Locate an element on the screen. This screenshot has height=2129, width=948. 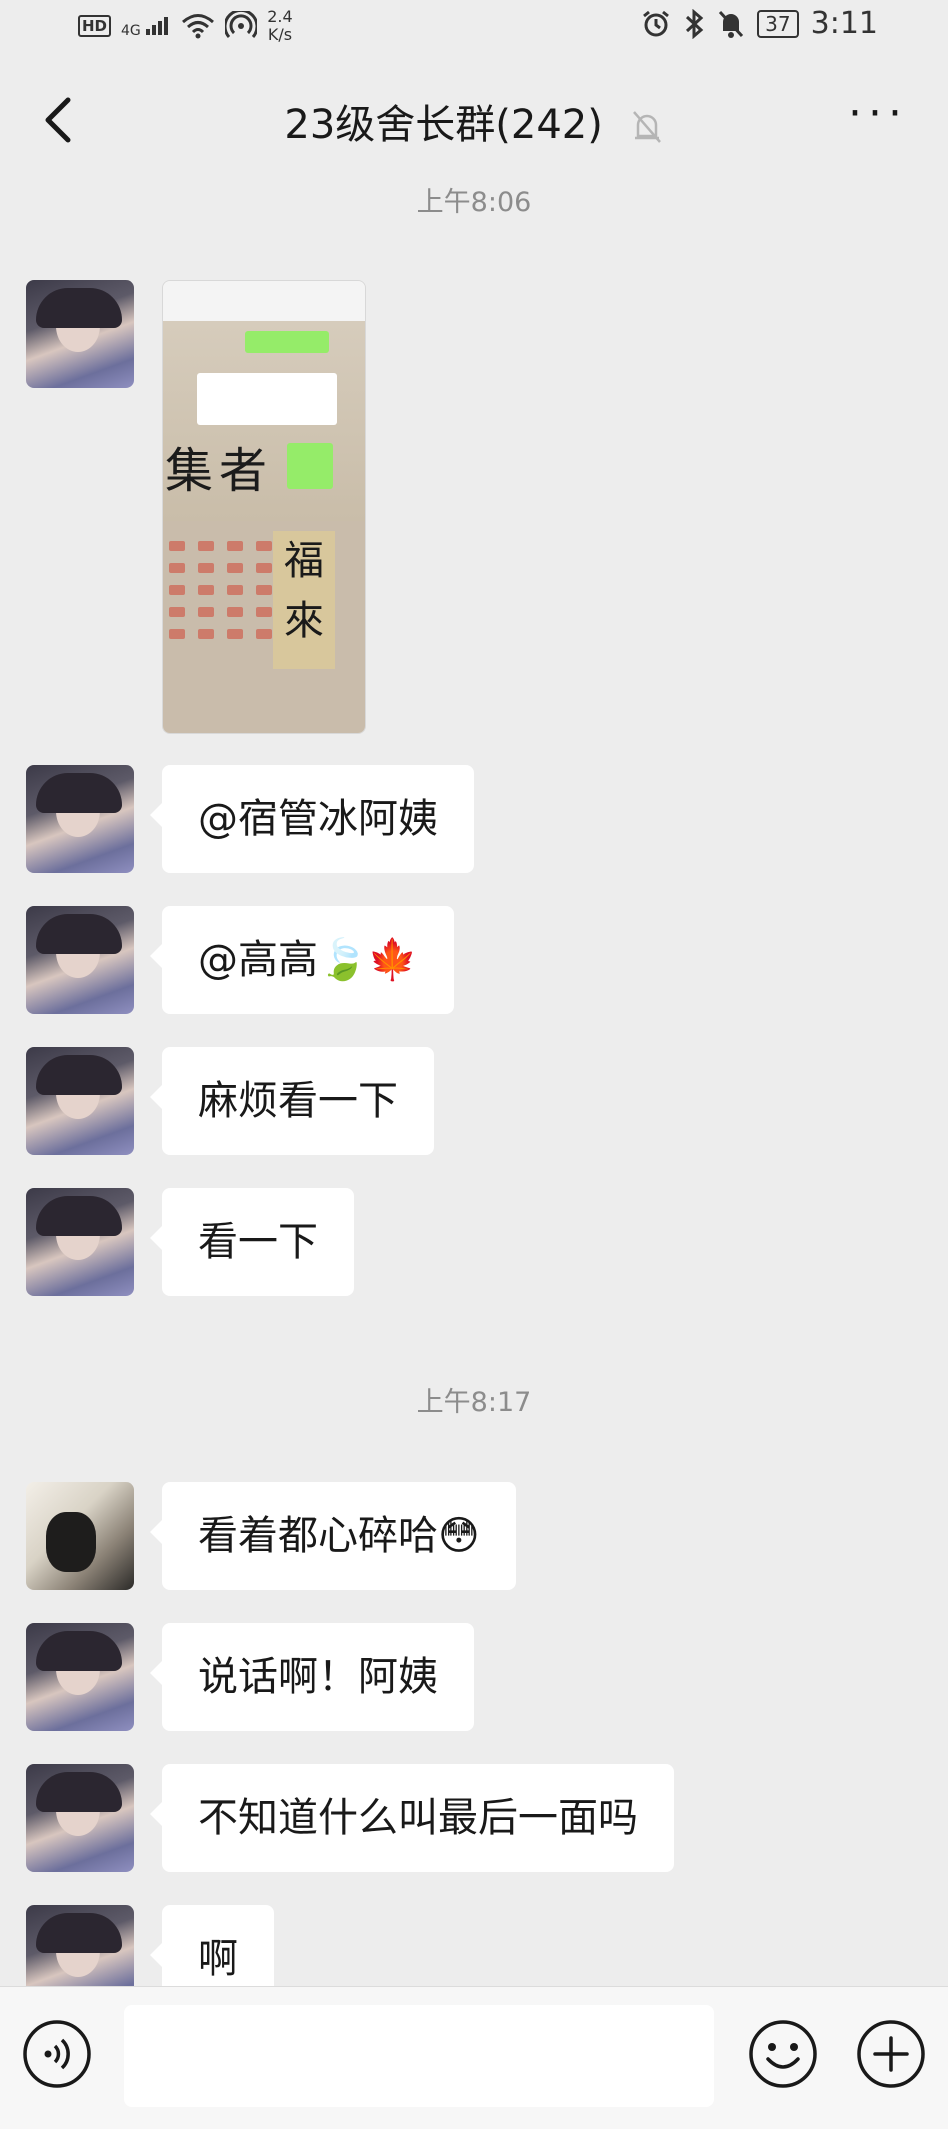
brush-char: 來 is located at coordinates (304, 621).